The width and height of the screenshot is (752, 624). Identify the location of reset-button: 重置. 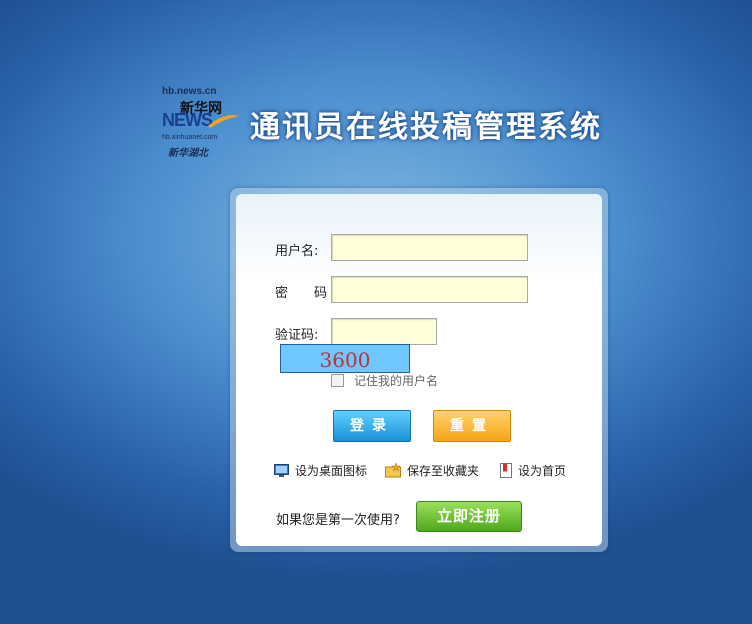
(472, 426).